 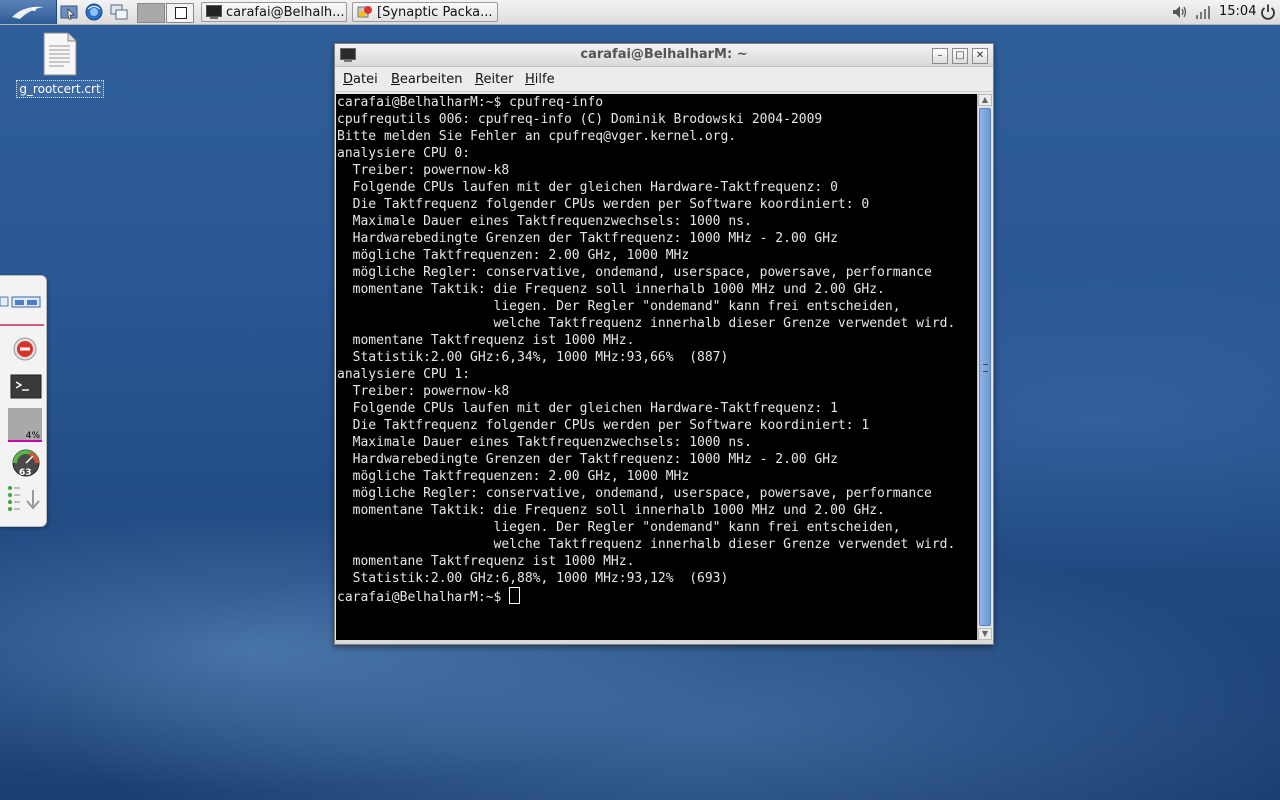 I want to click on window-switcher-icon, so click(x=119, y=12).